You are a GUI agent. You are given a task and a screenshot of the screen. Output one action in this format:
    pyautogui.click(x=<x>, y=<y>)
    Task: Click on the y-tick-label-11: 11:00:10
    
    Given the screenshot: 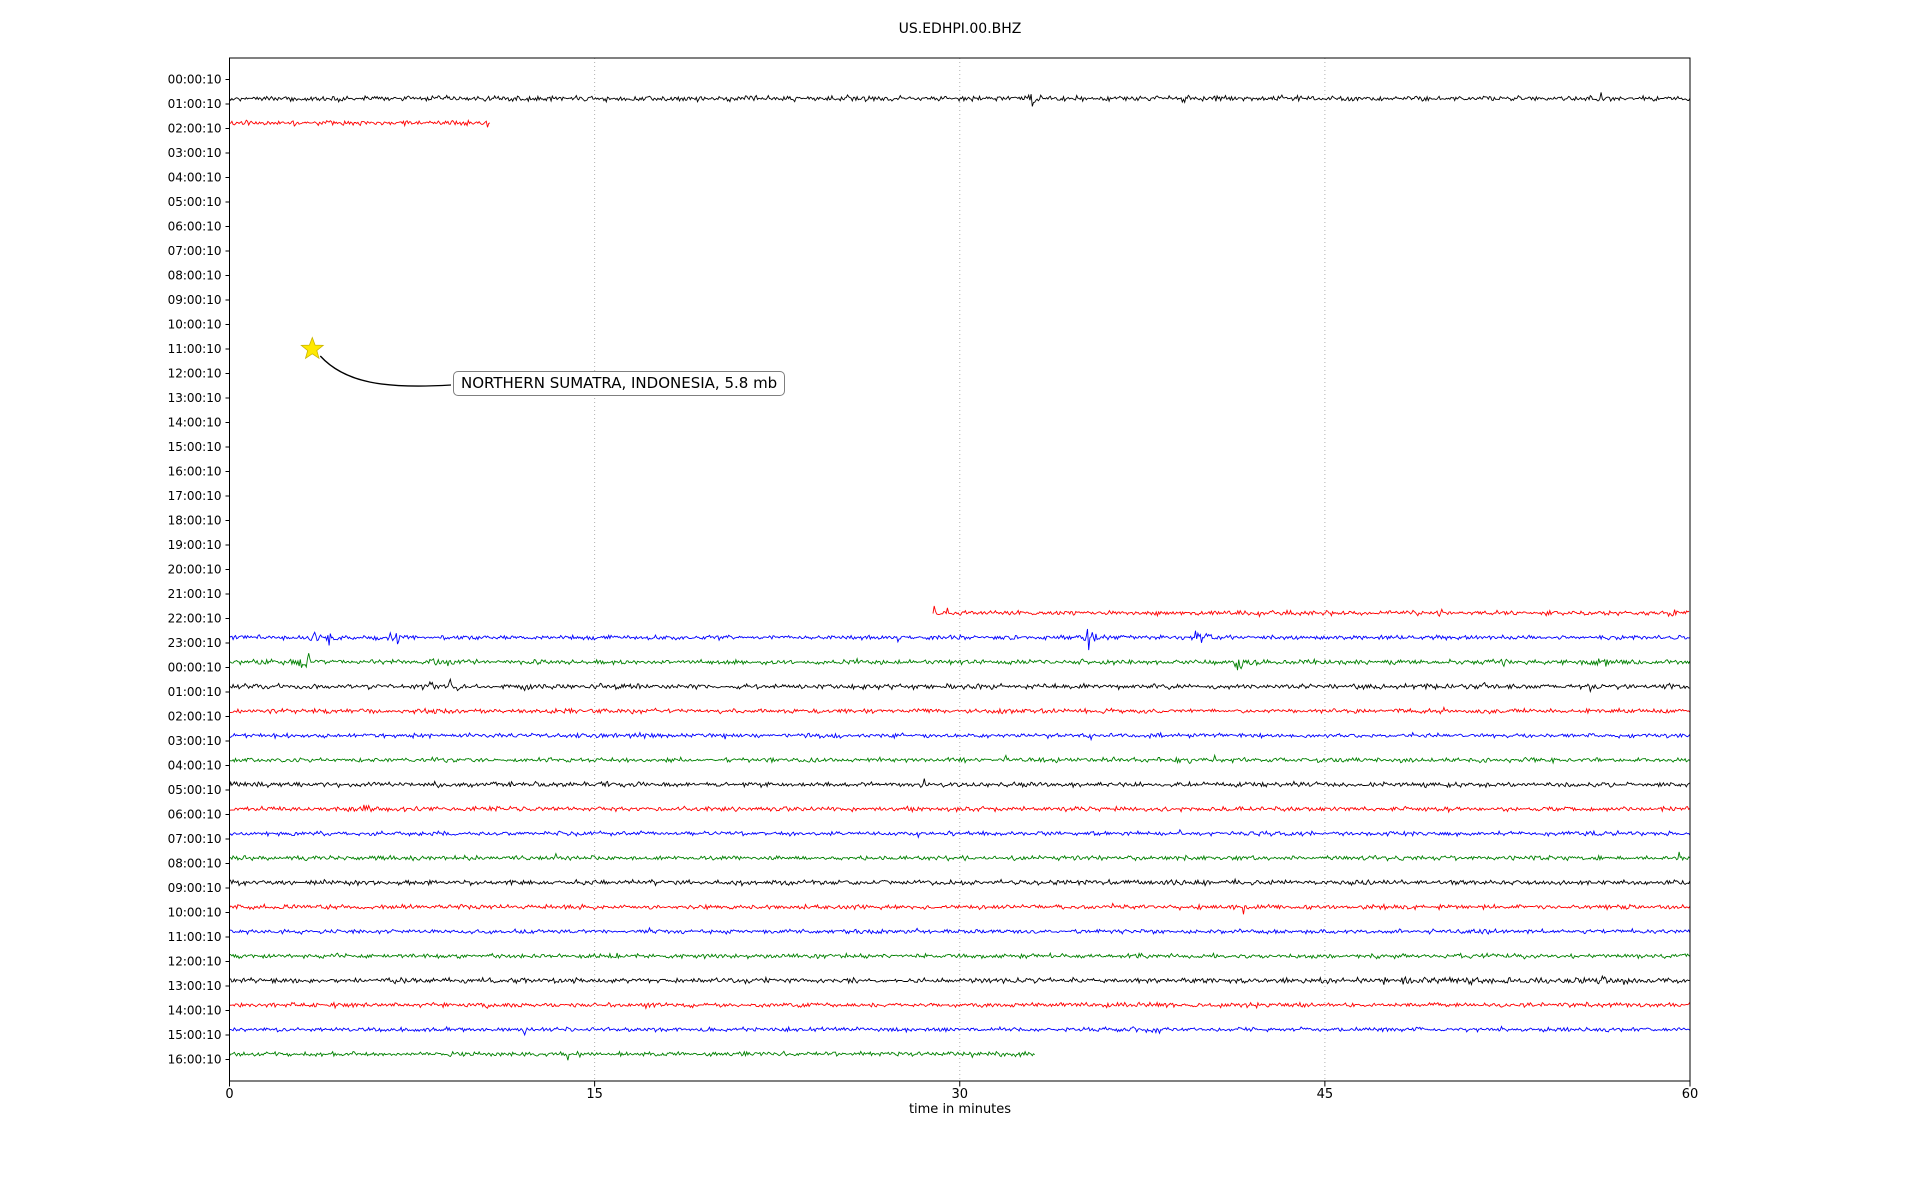 What is the action you would take?
    pyautogui.click(x=195, y=349)
    